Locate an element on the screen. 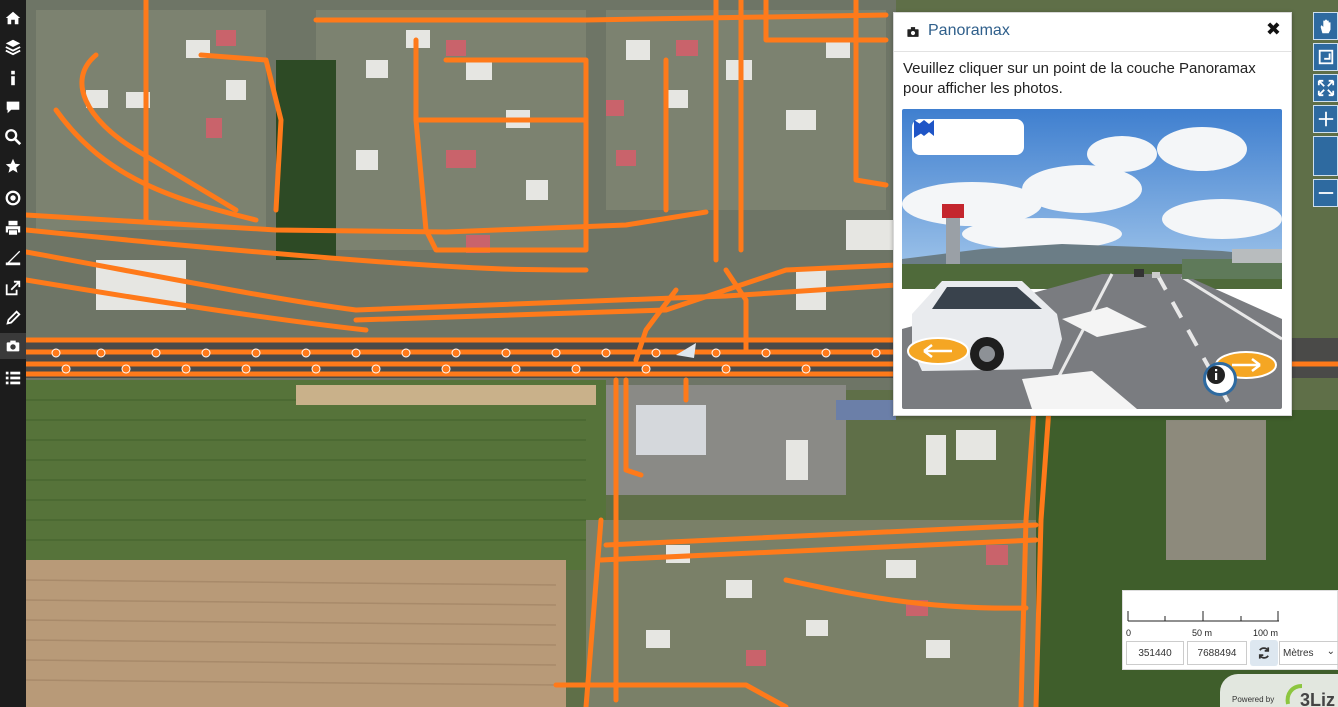 The image size is (1338, 707). powered-by-badge: Powered by 3Liz is located at coordinates (1279, 690).